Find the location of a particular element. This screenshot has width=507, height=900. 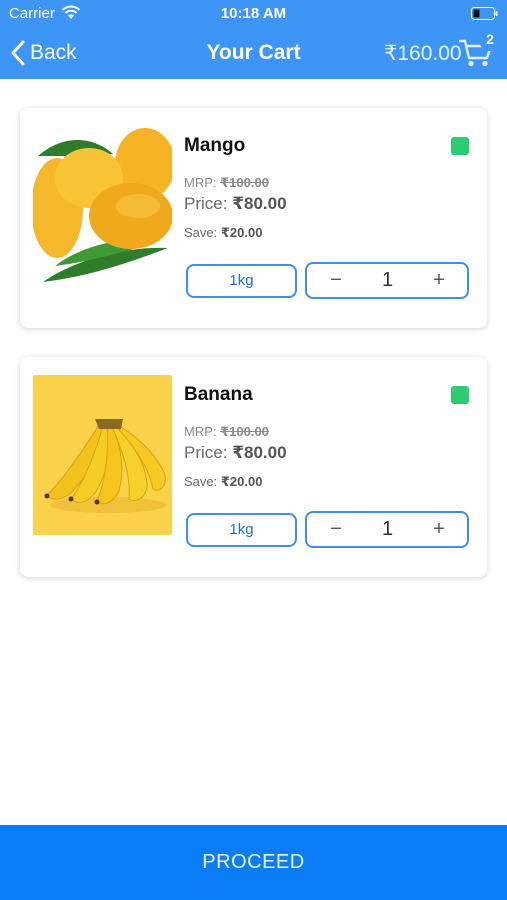

status-time: 10:18 AM is located at coordinates (253, 13).